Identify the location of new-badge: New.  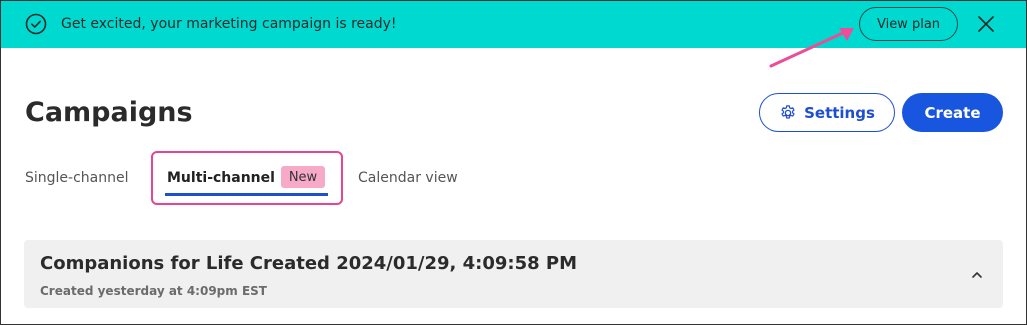
(303, 177).